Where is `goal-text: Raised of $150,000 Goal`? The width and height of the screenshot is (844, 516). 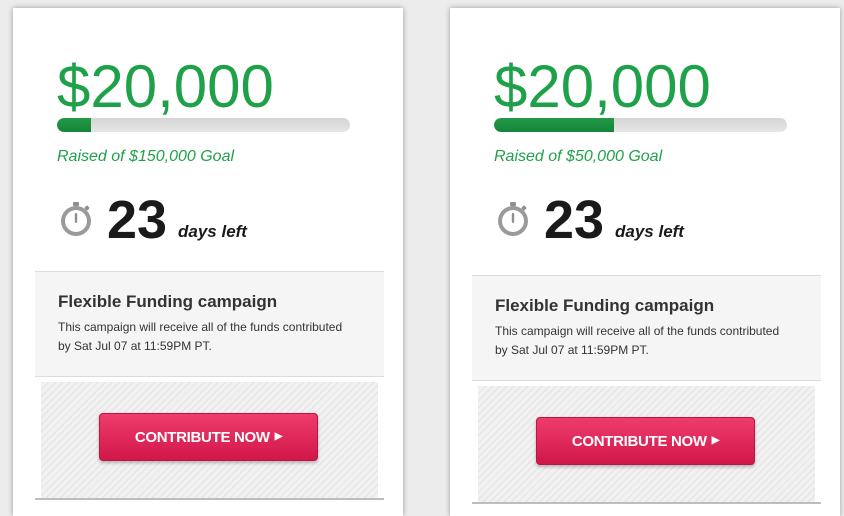 goal-text: Raised of $150,000 Goal is located at coordinates (146, 156).